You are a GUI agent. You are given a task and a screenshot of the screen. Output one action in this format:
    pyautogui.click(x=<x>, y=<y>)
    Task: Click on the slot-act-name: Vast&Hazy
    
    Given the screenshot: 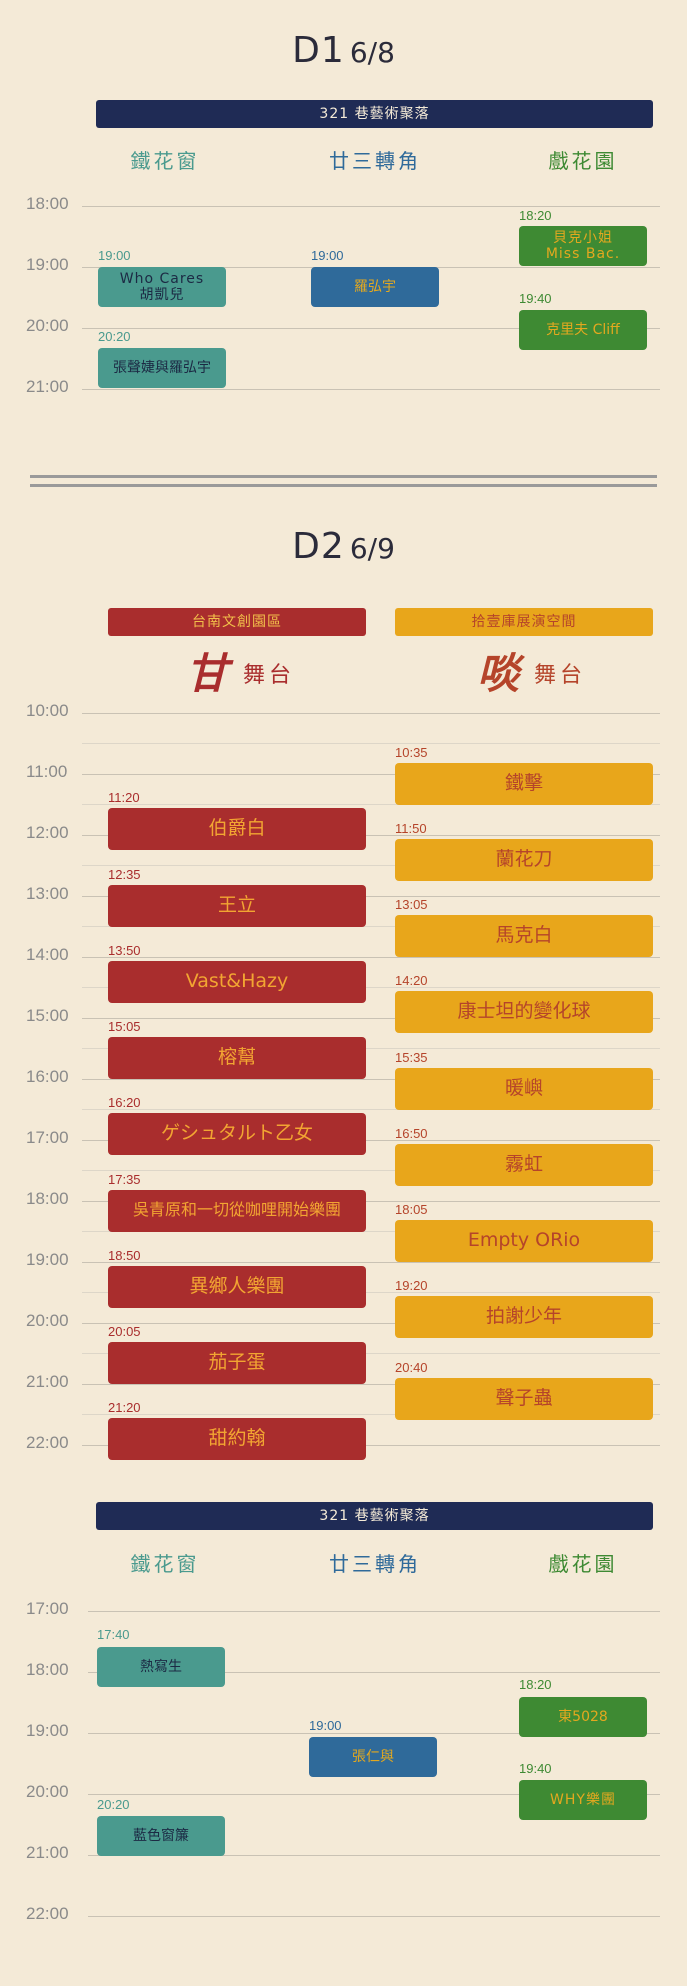 What is the action you would take?
    pyautogui.click(x=237, y=980)
    